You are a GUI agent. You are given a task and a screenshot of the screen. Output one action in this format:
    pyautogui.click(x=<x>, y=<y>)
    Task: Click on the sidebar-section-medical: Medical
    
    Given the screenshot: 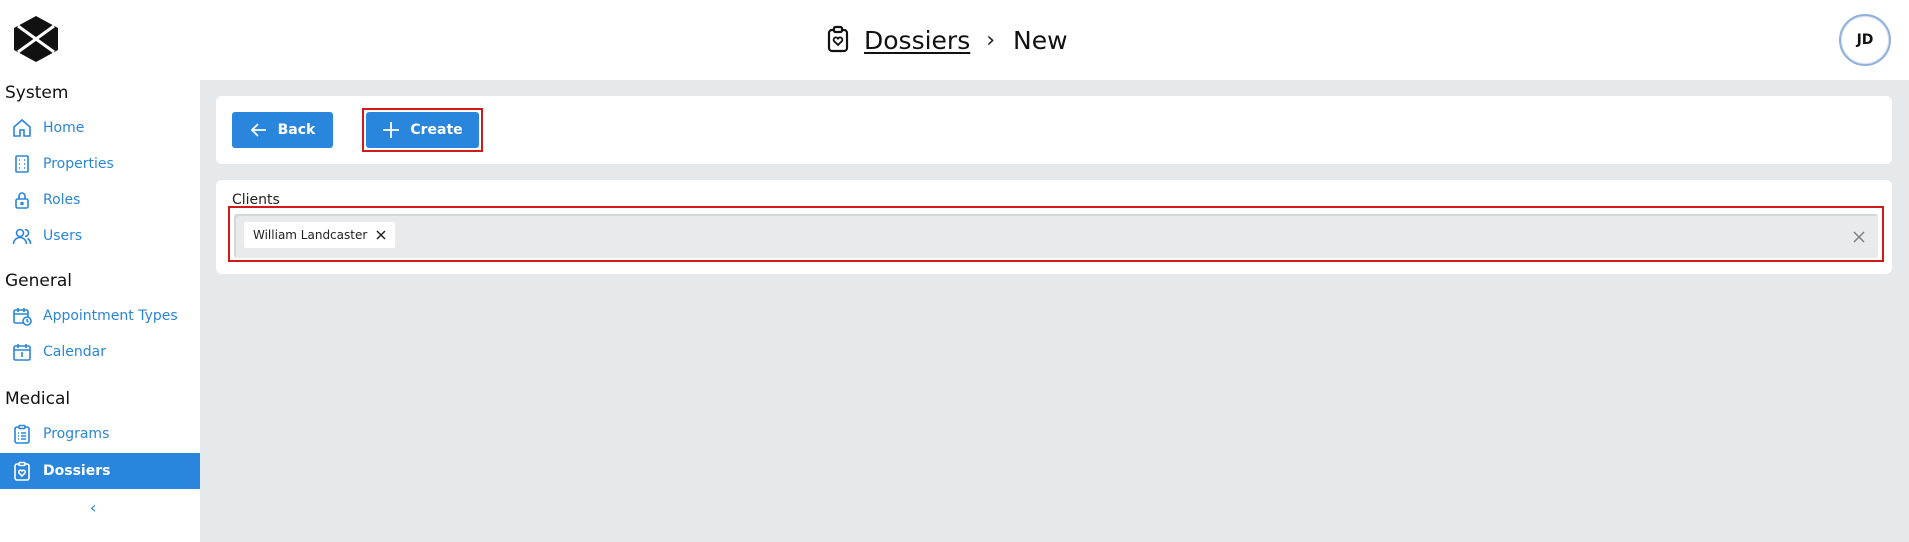 What is the action you would take?
    pyautogui.click(x=38, y=399)
    